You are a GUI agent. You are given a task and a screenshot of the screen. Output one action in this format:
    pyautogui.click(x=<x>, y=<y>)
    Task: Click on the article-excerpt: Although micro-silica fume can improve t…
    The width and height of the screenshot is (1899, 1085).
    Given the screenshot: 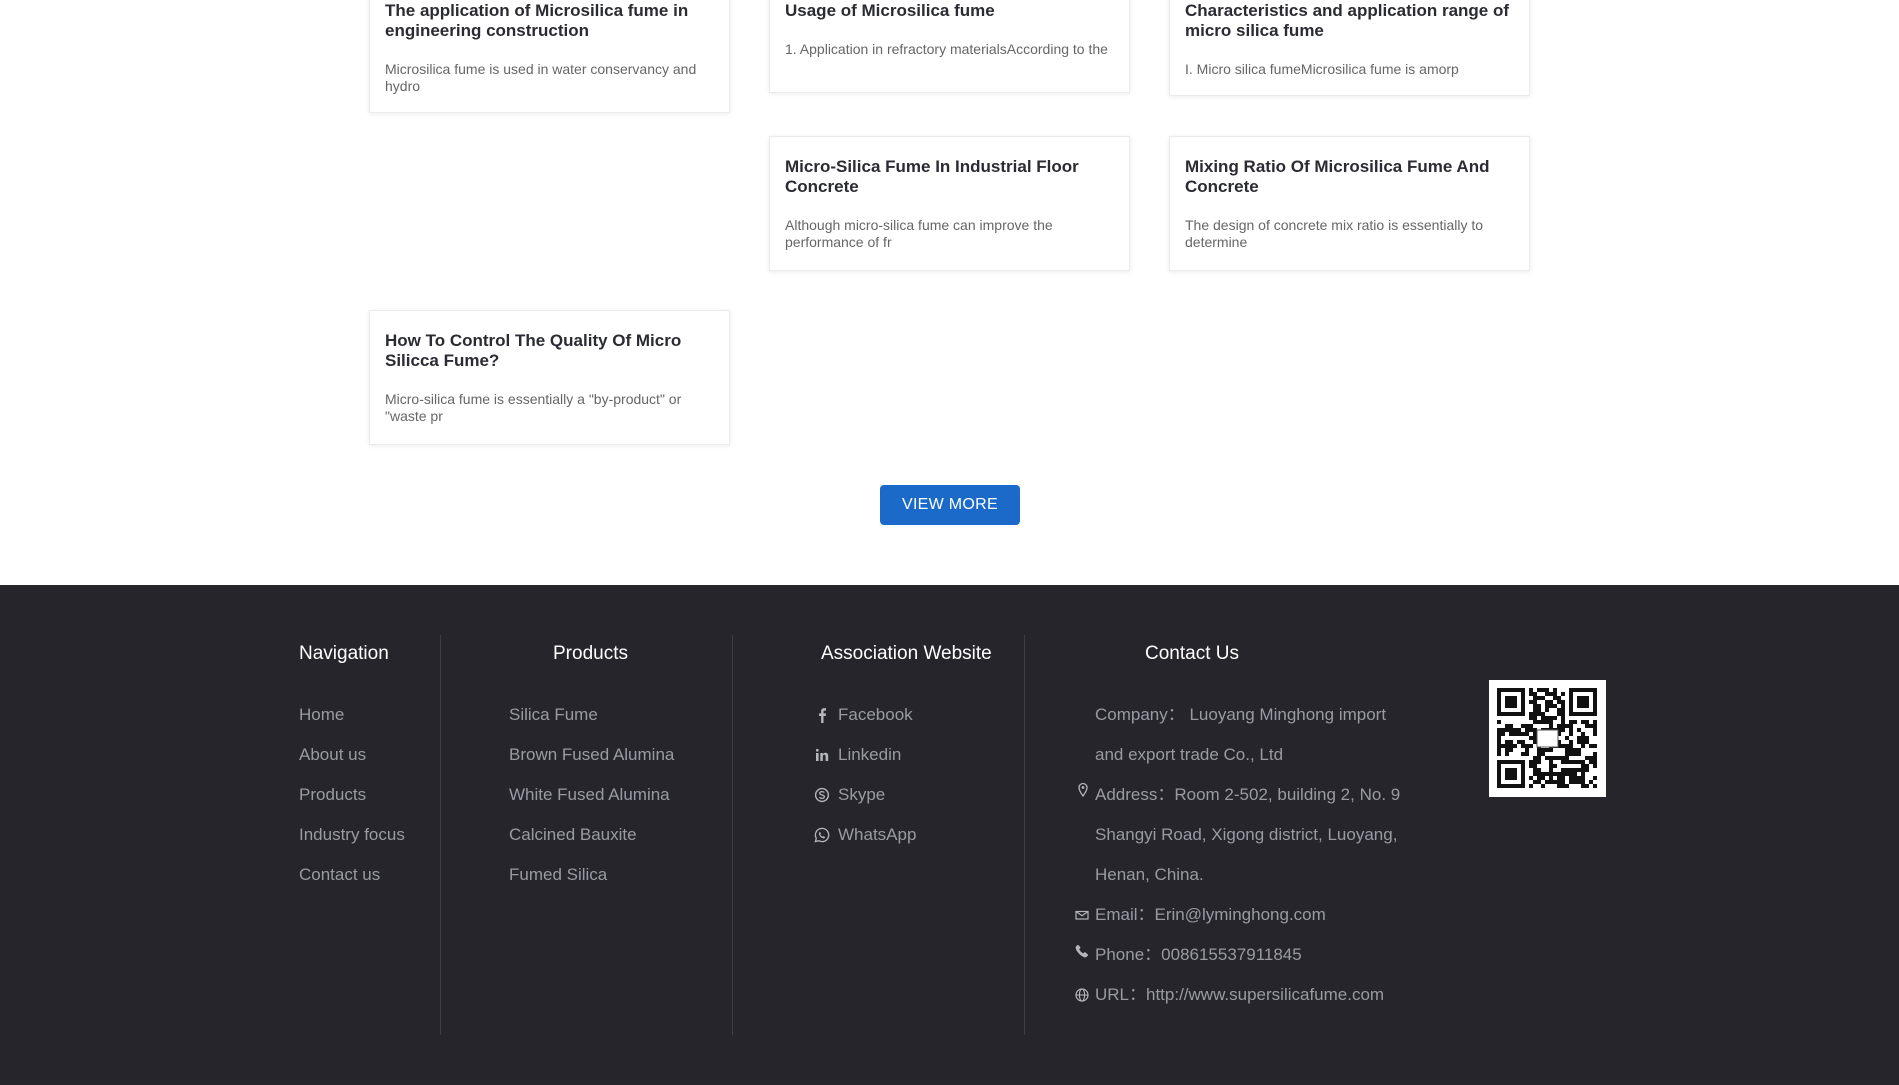 What is the action you would take?
    pyautogui.click(x=919, y=233)
    